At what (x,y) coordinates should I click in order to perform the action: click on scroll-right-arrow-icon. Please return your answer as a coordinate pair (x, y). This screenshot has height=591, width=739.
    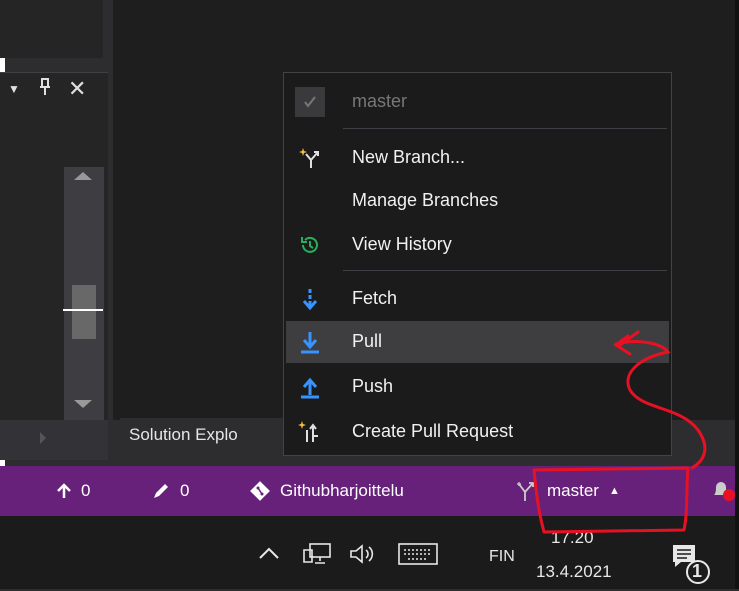
    Looking at the image, I should click on (43, 438).